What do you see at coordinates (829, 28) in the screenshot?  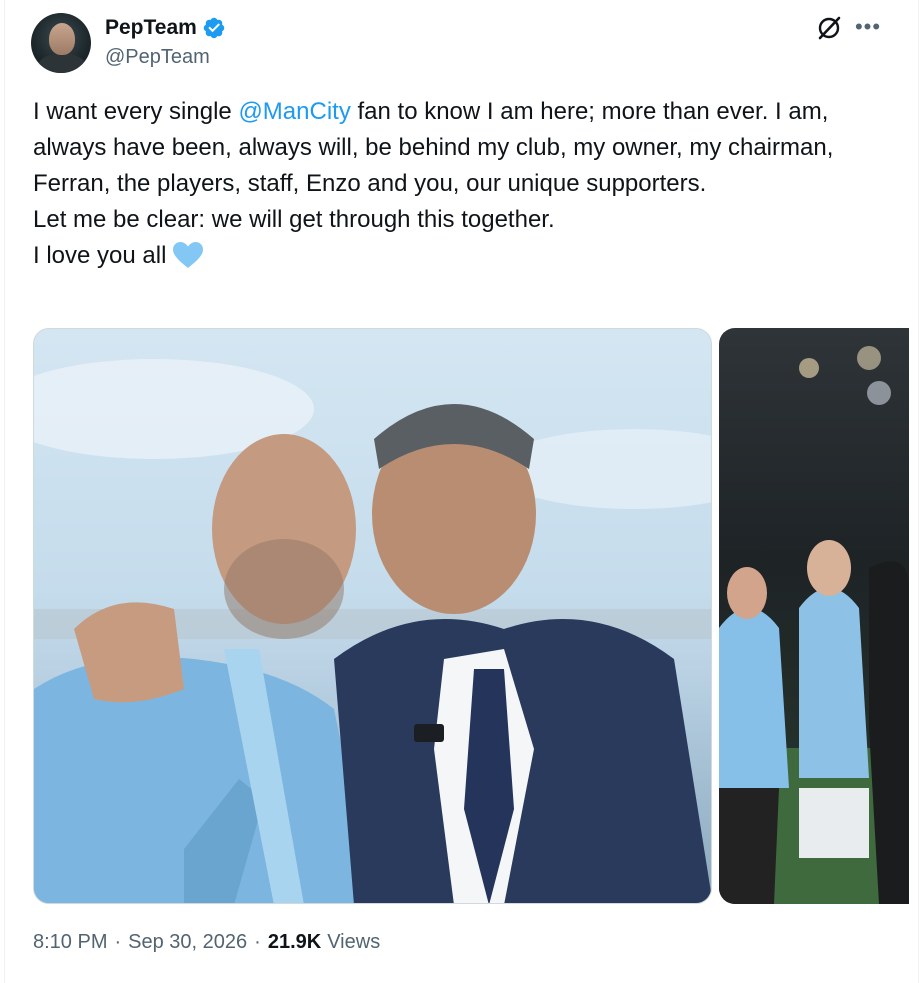 I see `grok-icon` at bounding box center [829, 28].